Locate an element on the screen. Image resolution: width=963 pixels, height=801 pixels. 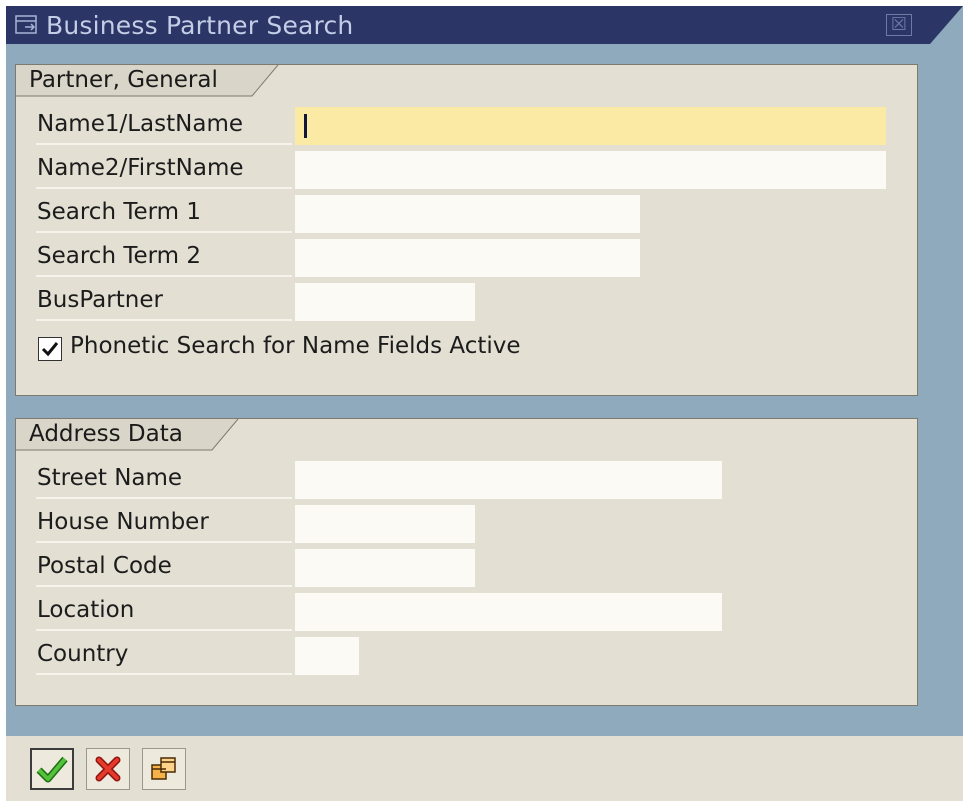
cancel-x-icon is located at coordinates (108, 769).